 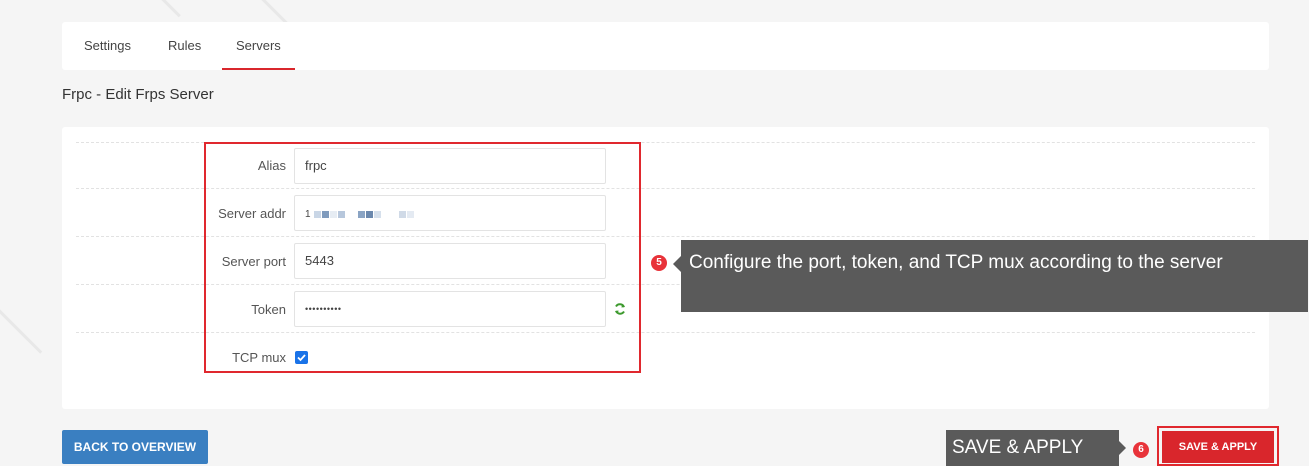 What do you see at coordinates (135, 447) in the screenshot?
I see `back-to-overview-button: BACK TO OVERVIEW` at bounding box center [135, 447].